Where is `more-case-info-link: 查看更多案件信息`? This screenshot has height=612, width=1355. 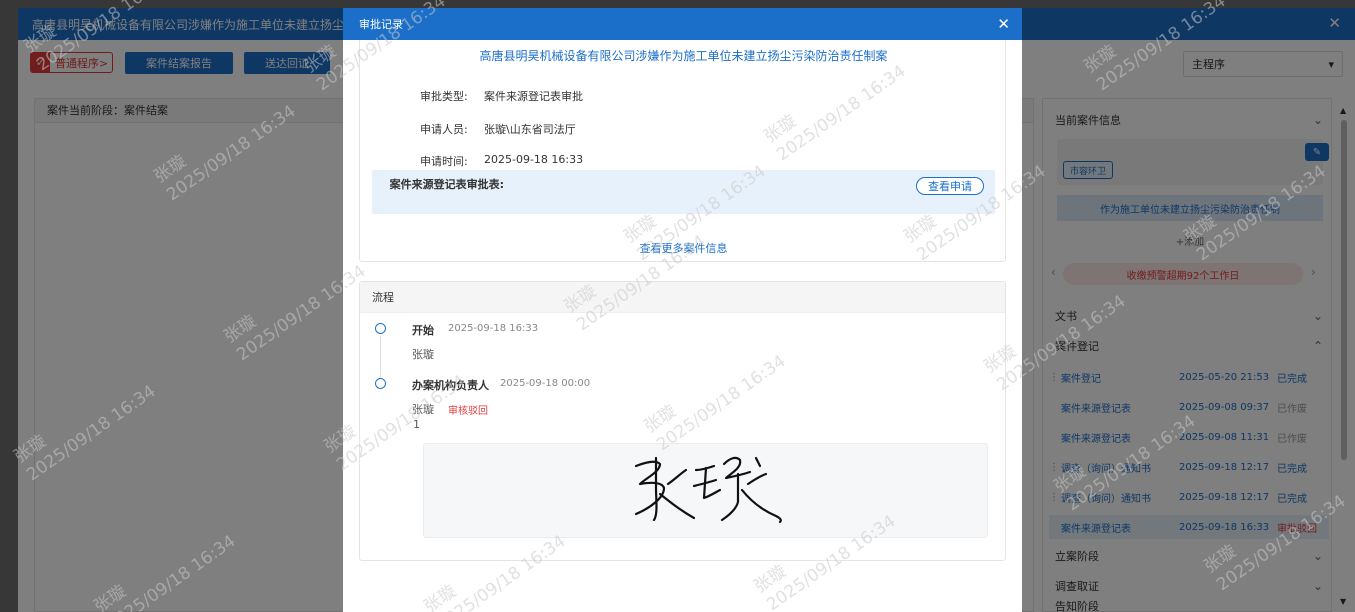
more-case-info-link: 查看更多案件信息 is located at coordinates (683, 248).